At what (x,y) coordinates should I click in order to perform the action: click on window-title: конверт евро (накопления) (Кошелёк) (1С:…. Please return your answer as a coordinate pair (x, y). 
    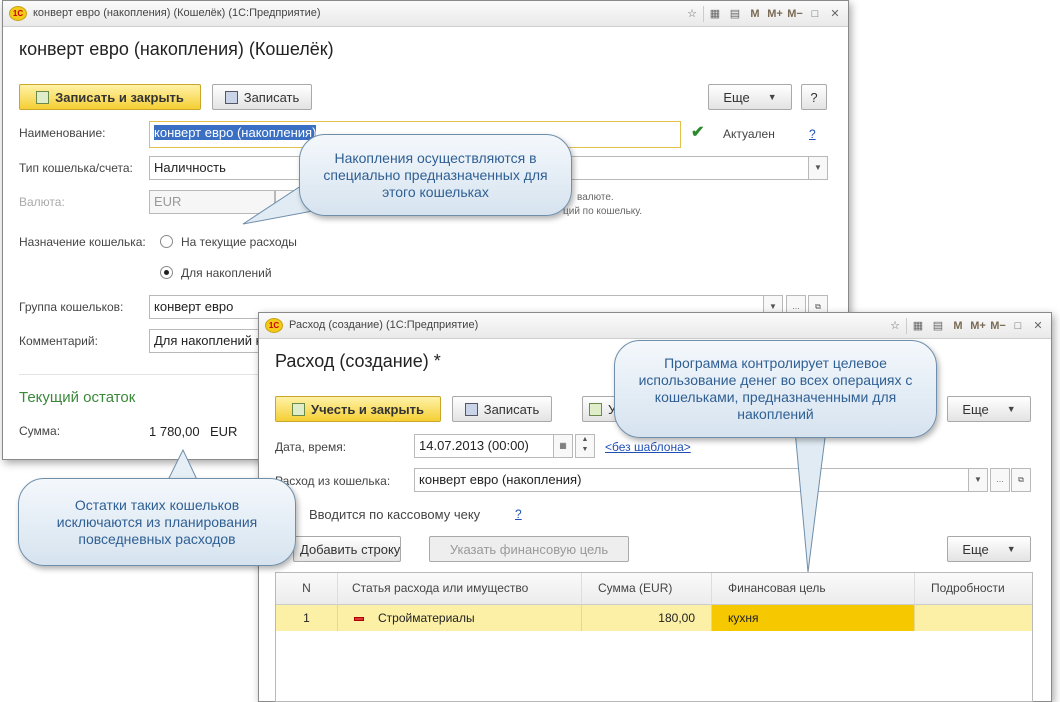
    Looking at the image, I should click on (177, 13).